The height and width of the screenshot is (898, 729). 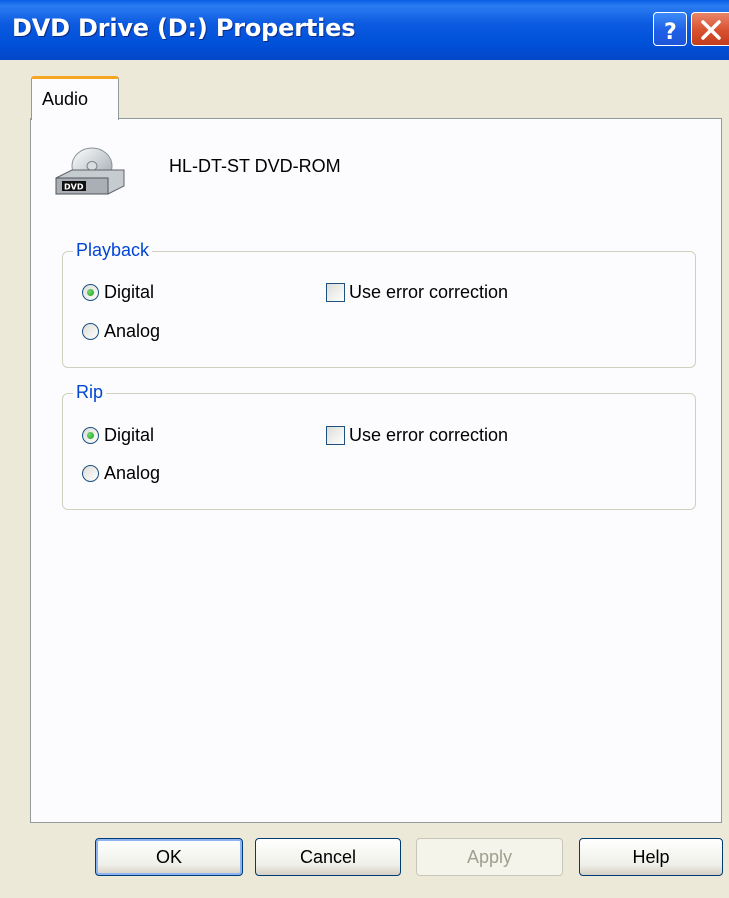 I want to click on rip-error-correction-checkbox: Use error correction, so click(x=417, y=435).